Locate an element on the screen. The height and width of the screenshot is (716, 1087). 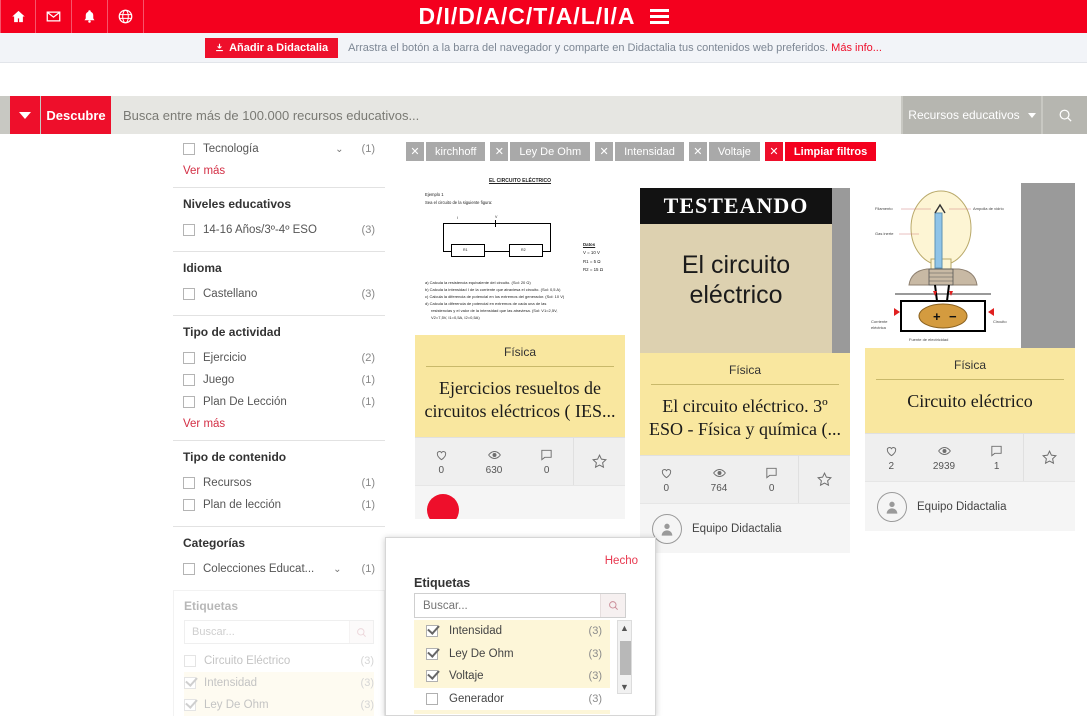
ver-mas-link-top: Ver más is located at coordinates (204, 171).